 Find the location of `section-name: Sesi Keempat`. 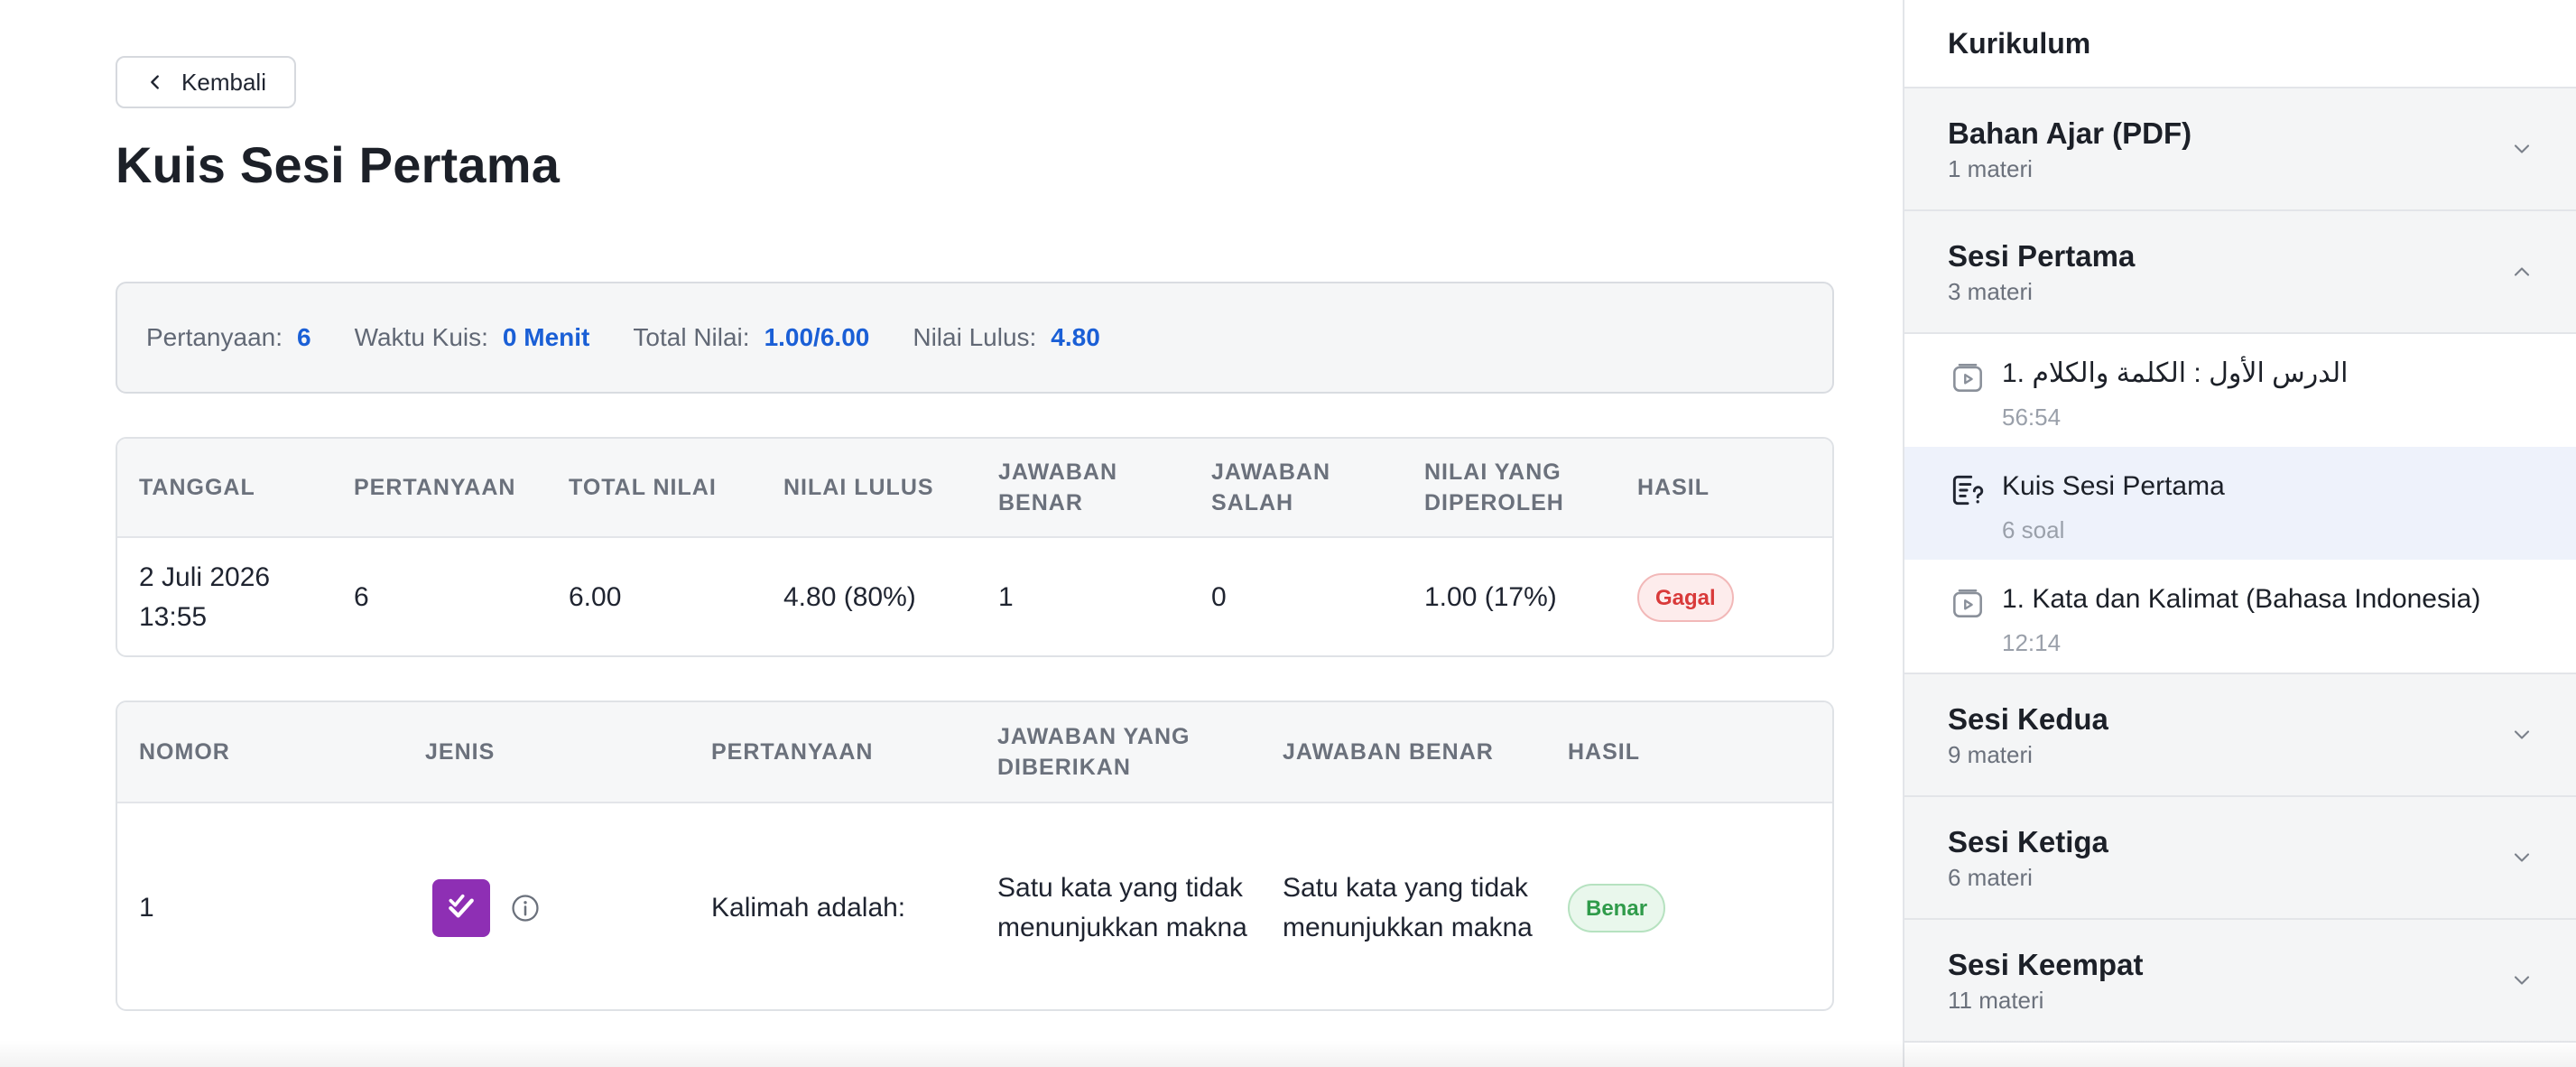

section-name: Sesi Keempat is located at coordinates (2046, 964).